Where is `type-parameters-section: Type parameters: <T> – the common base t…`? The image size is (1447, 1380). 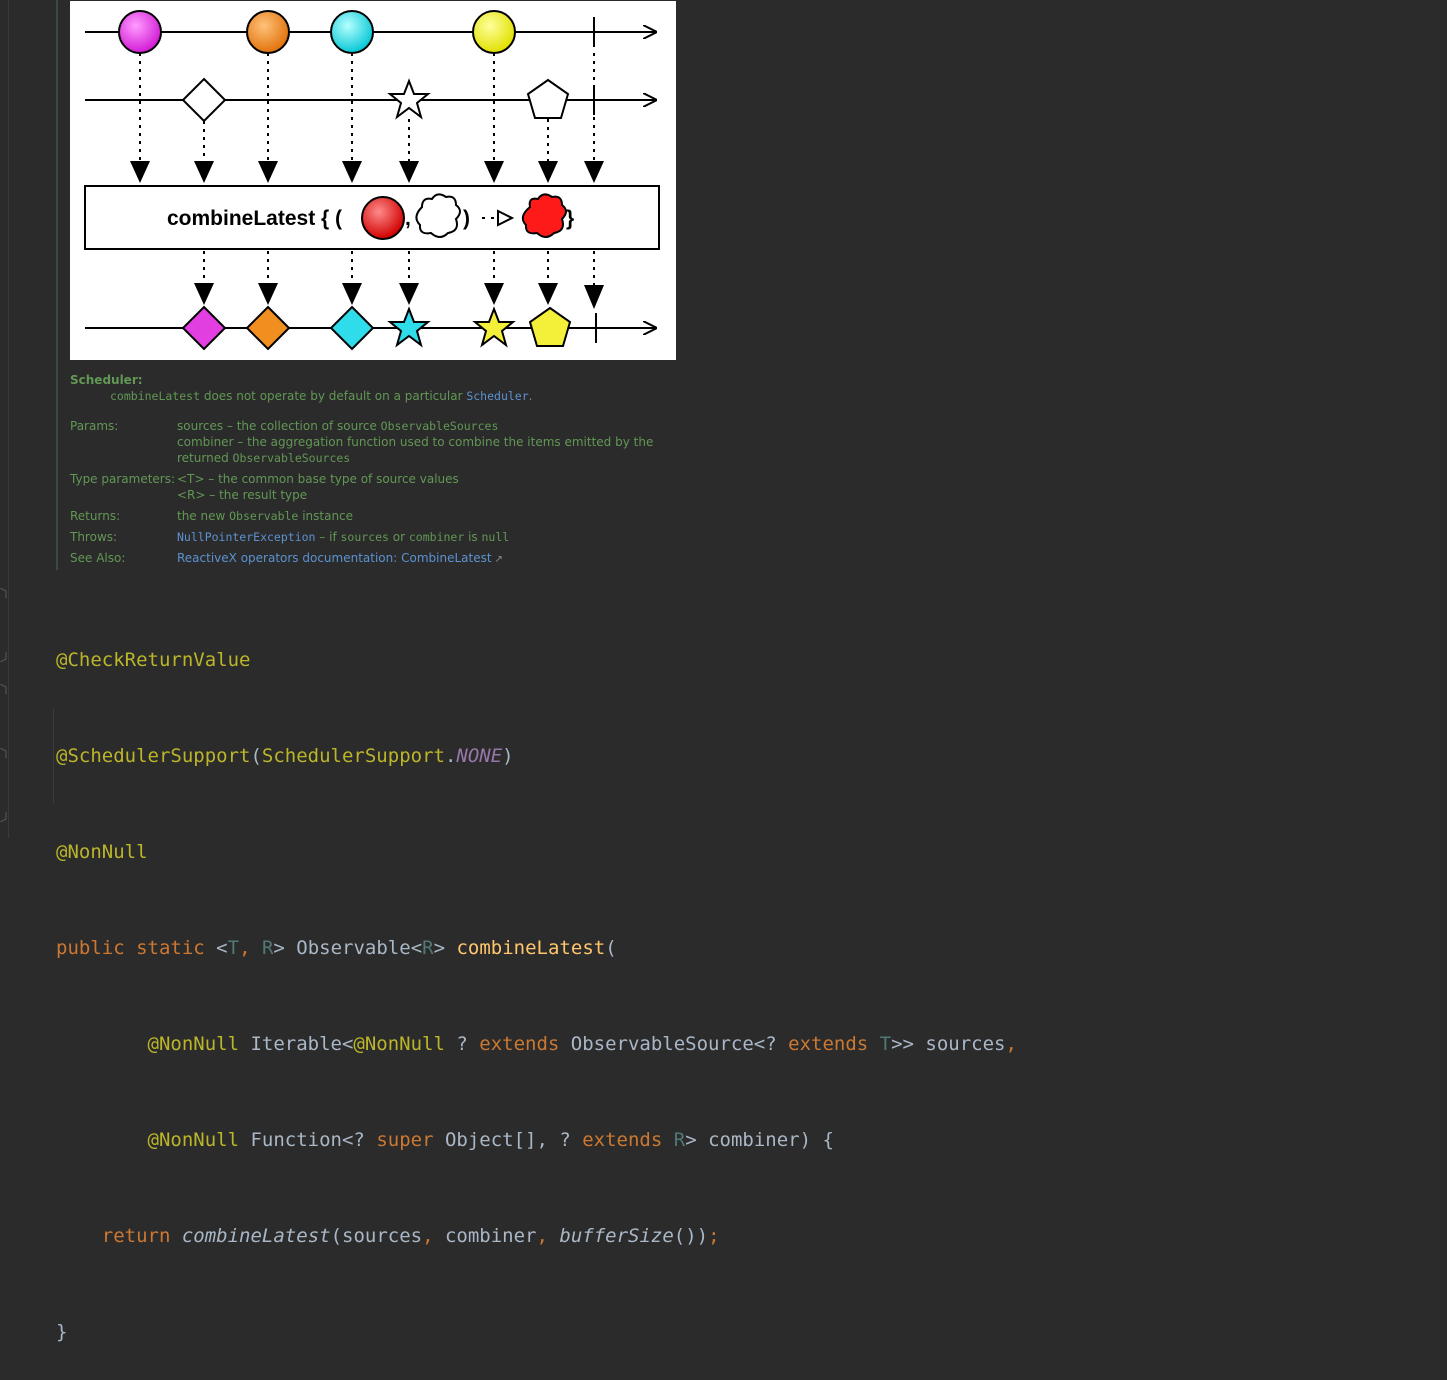
type-parameters-section: Type parameters: <T> – the common base t… is located at coordinates (264, 487).